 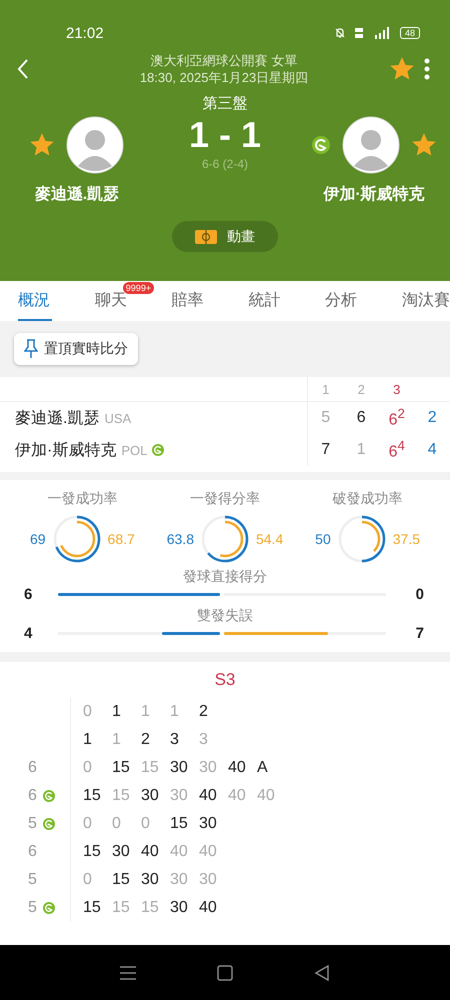 I want to click on competition-title: 澳大利亞網球公開賽 女單, so click(x=224, y=60).